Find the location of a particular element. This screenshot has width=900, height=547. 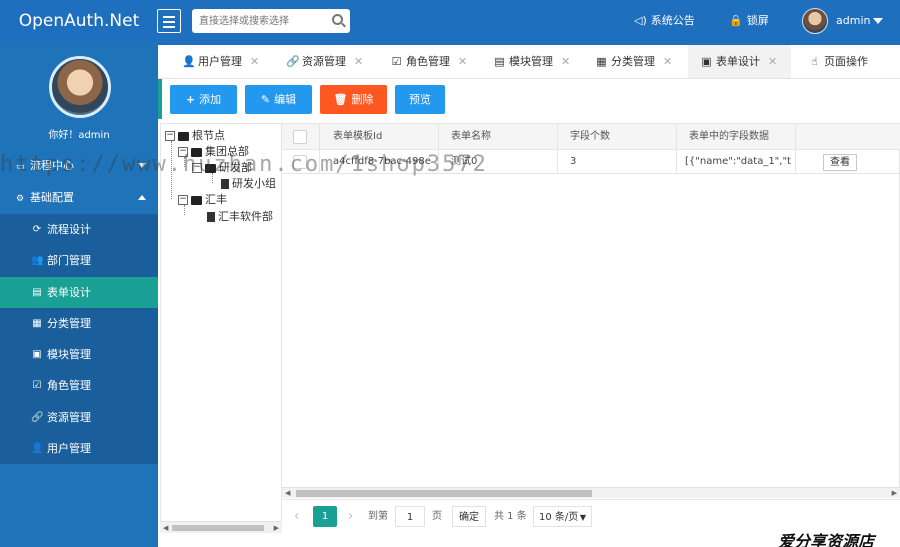

sidebar-group-basic-config: ⚙ 基础配置 is located at coordinates (79, 198).